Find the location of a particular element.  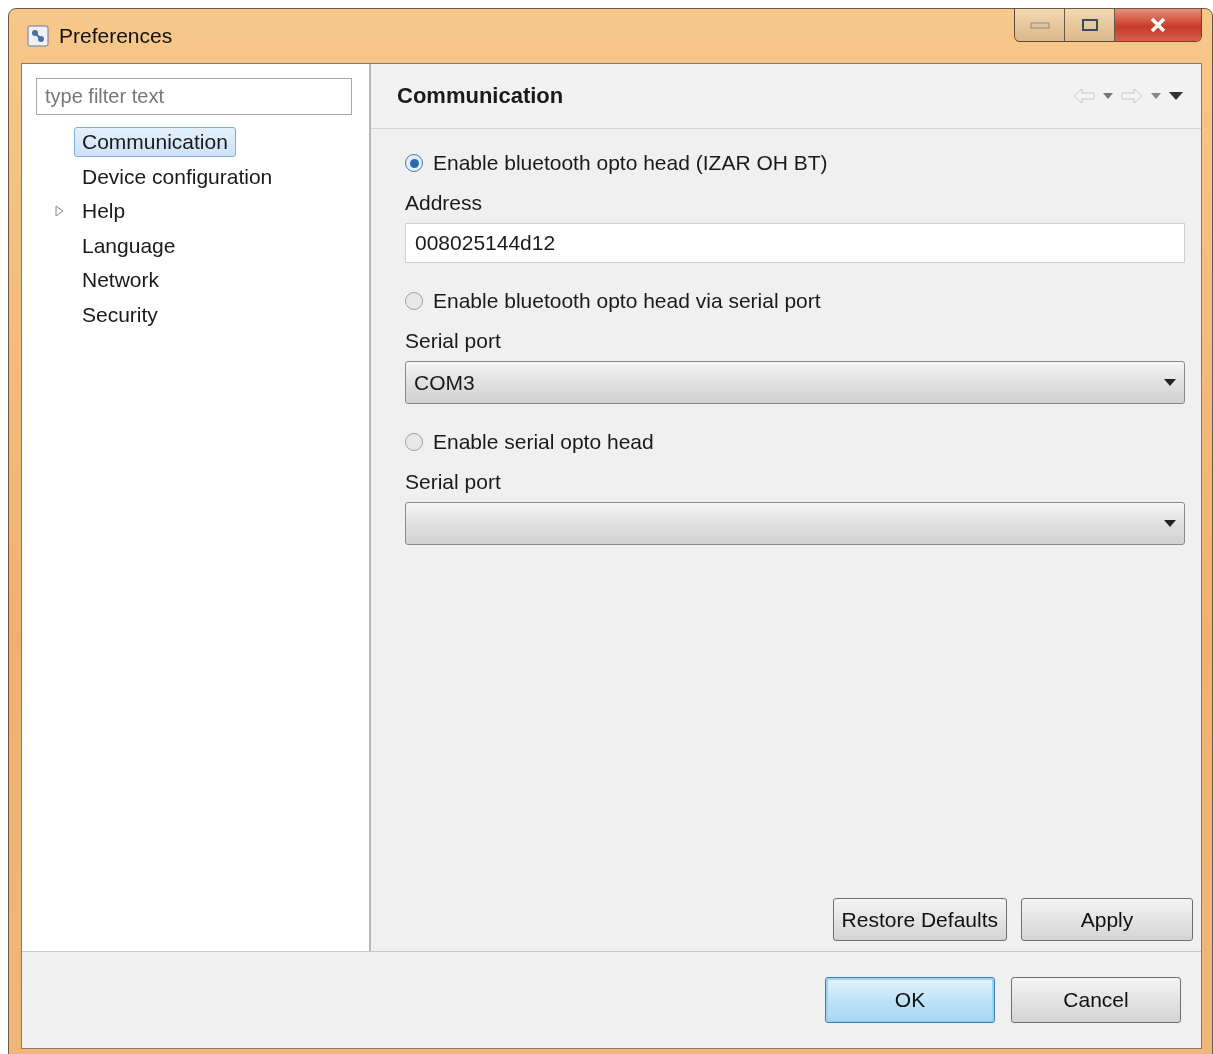

minimize-icon is located at coordinates (1039, 25).